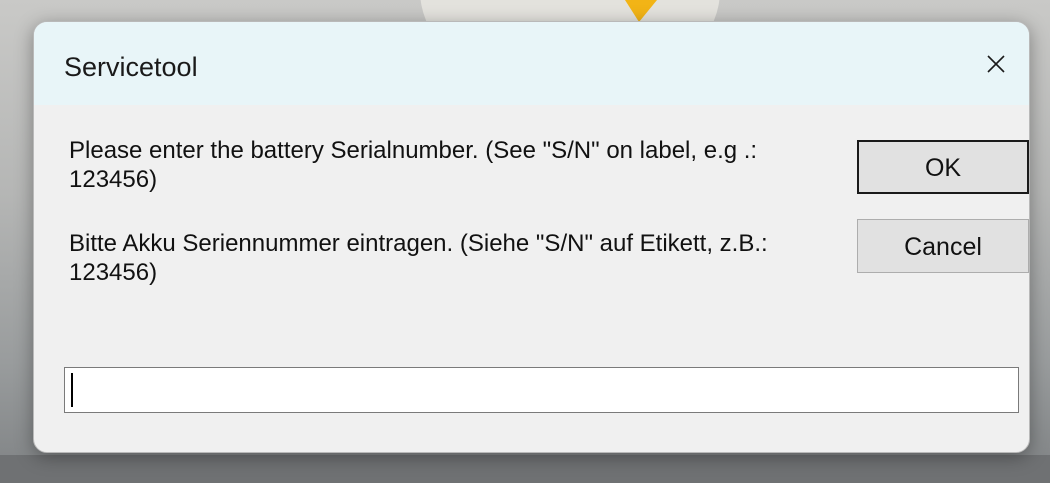  I want to click on close-icon, so click(996, 64).